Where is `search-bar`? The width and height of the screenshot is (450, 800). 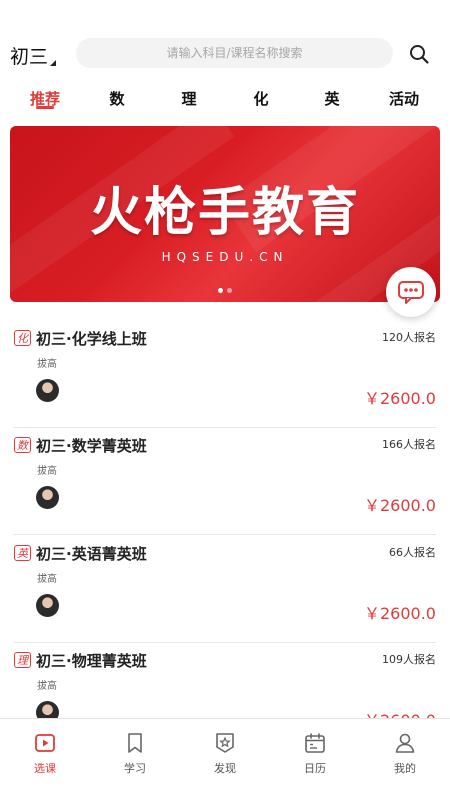 search-bar is located at coordinates (234, 53).